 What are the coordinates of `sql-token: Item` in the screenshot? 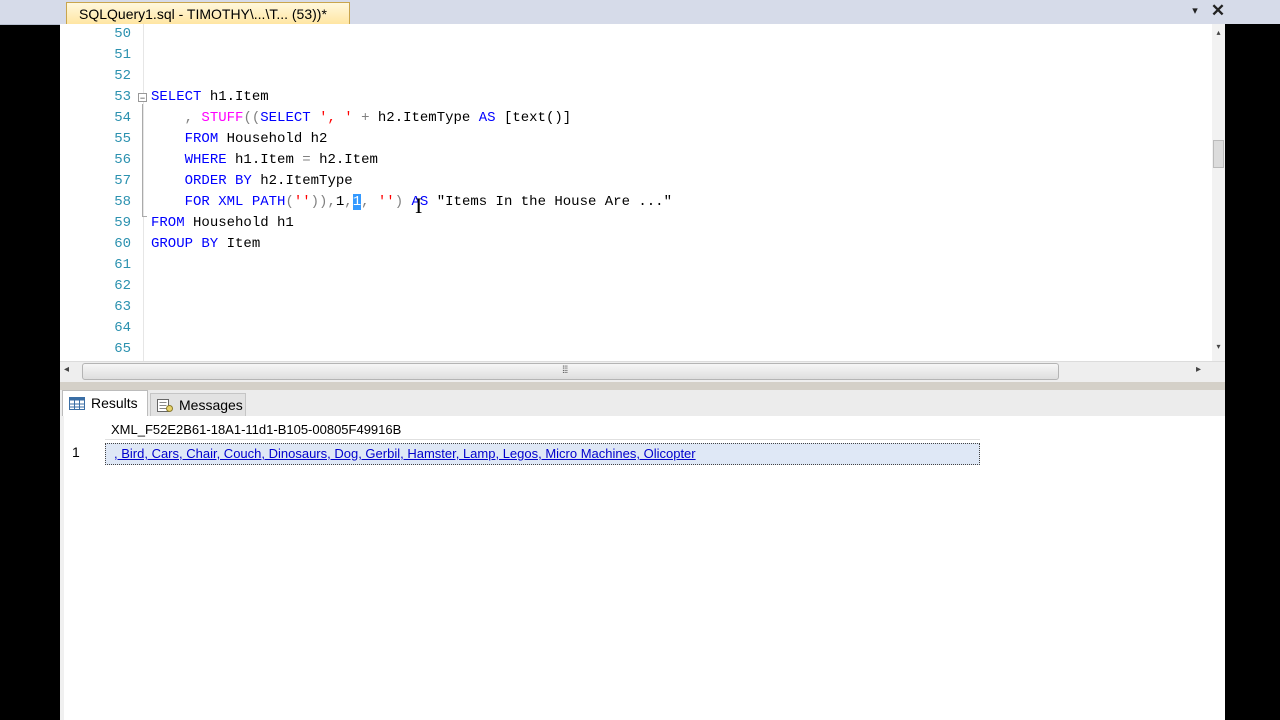 It's located at (243, 244).